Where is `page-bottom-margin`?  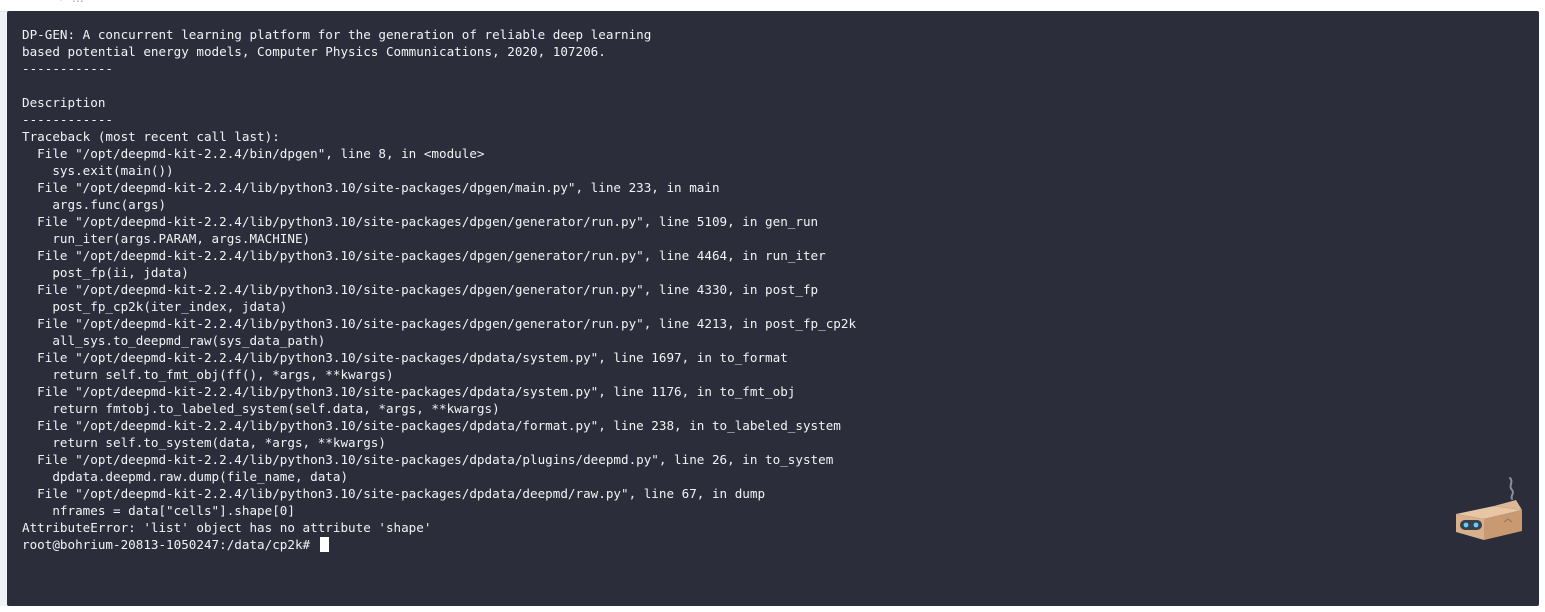
page-bottom-margin is located at coordinates (772, 609).